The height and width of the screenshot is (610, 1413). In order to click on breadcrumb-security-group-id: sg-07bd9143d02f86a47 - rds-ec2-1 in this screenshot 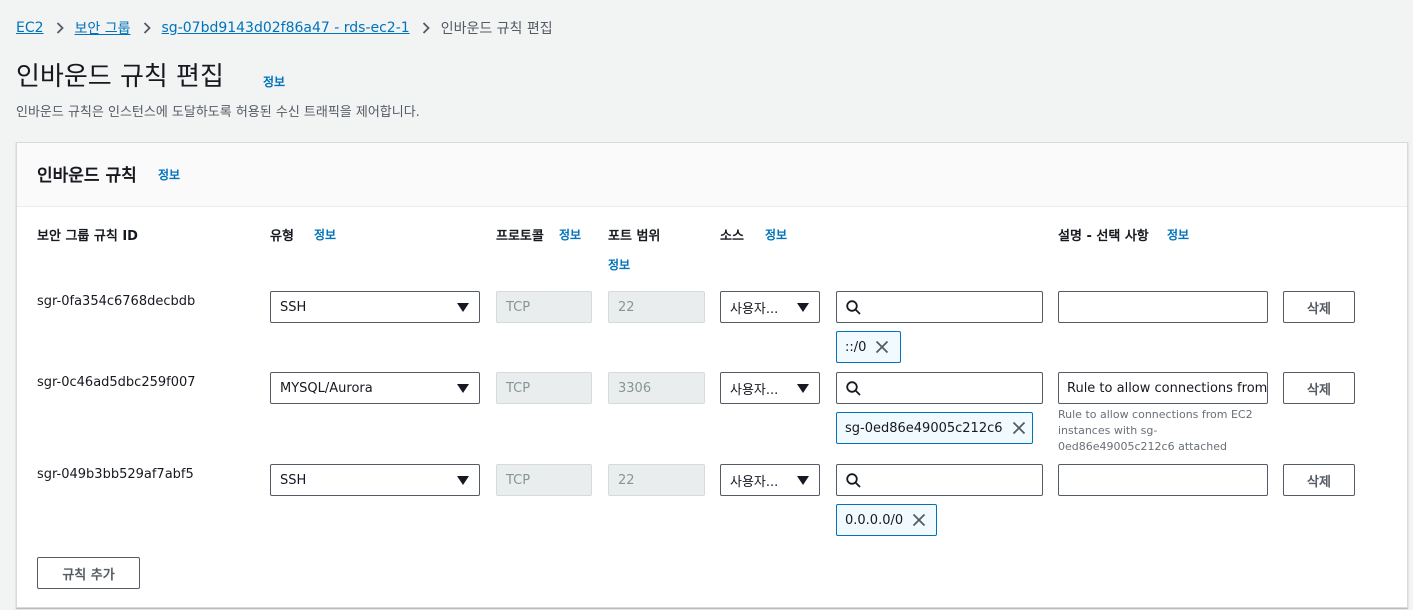, I will do `click(286, 28)`.